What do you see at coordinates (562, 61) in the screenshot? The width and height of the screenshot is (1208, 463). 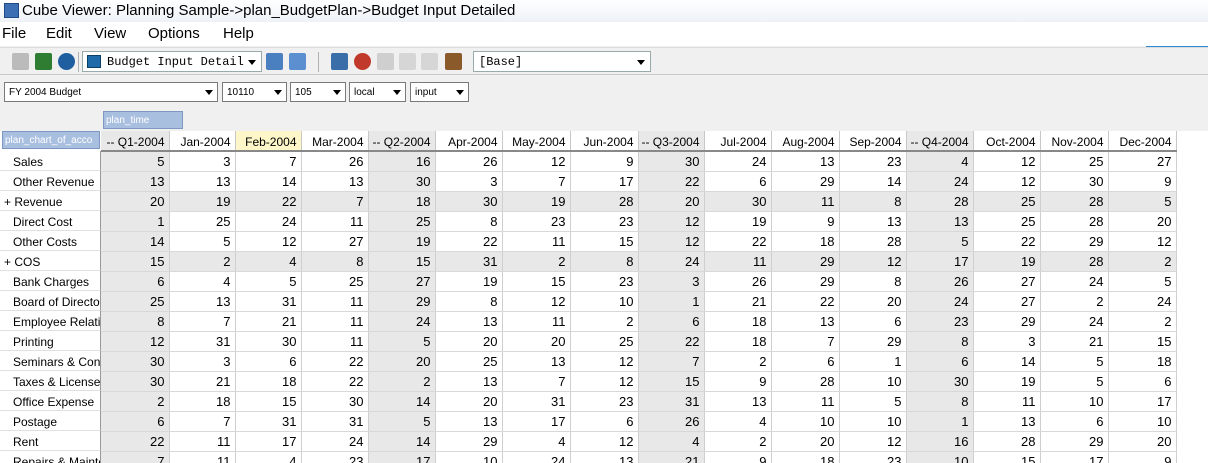 I see `subset-selector: [Base]` at bounding box center [562, 61].